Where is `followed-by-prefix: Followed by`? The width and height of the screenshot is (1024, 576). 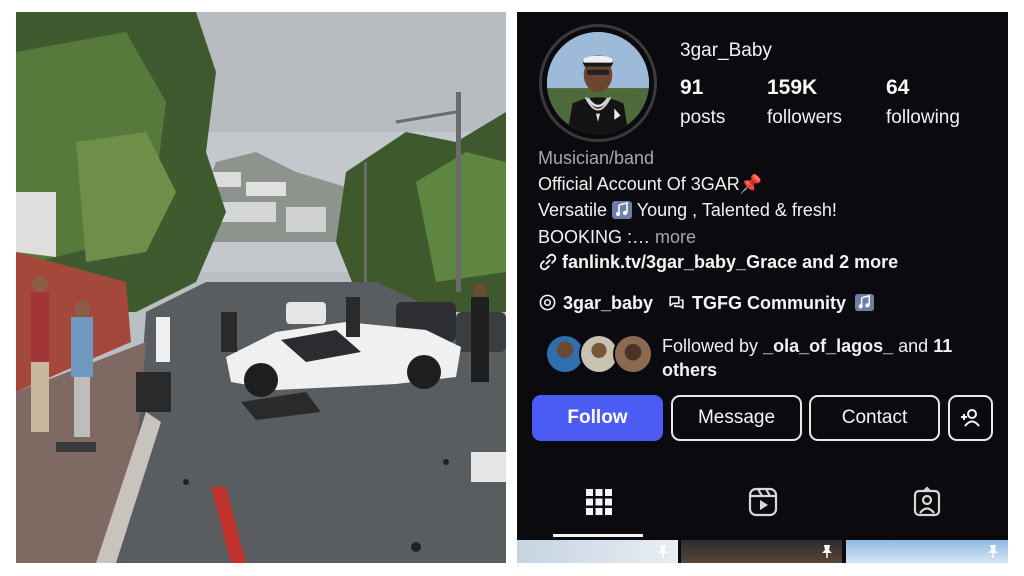 followed-by-prefix: Followed by is located at coordinates (710, 346).